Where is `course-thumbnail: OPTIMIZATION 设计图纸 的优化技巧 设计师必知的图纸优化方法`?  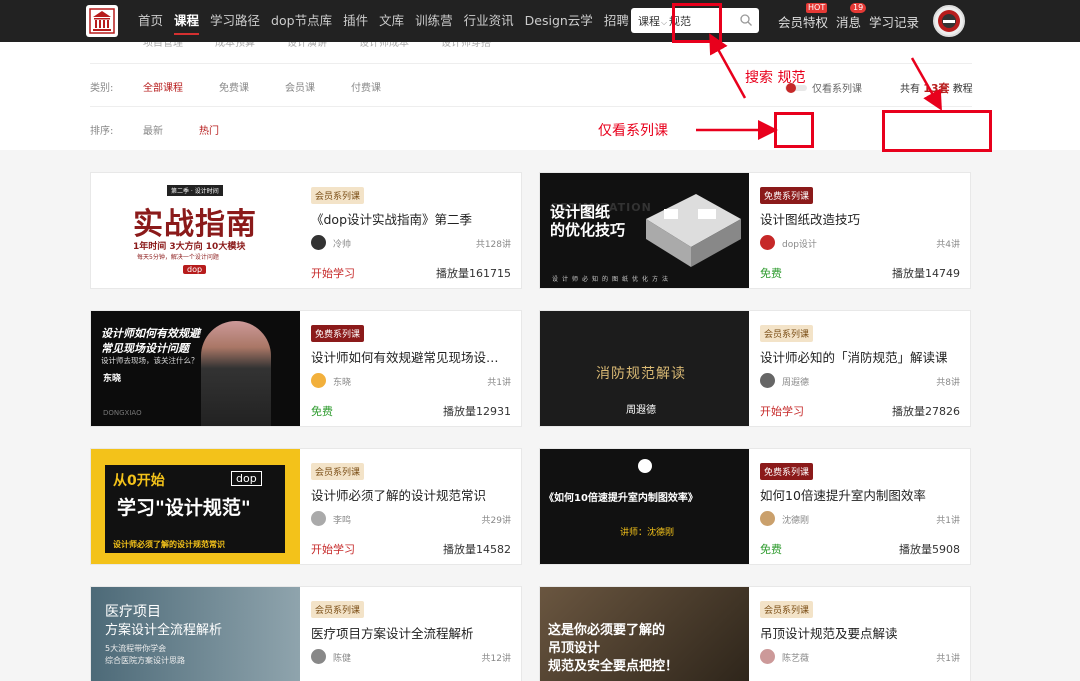 course-thumbnail: OPTIMIZATION 设计图纸 的优化技巧 设计师必知的图纸优化方法 is located at coordinates (644, 230).